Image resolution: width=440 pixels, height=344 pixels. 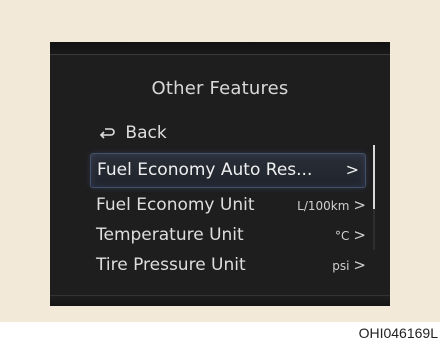 I want to click on menu-item-fuel-economy-auto-reset: Fuel Economy Auto Res... >, so click(x=228, y=170).